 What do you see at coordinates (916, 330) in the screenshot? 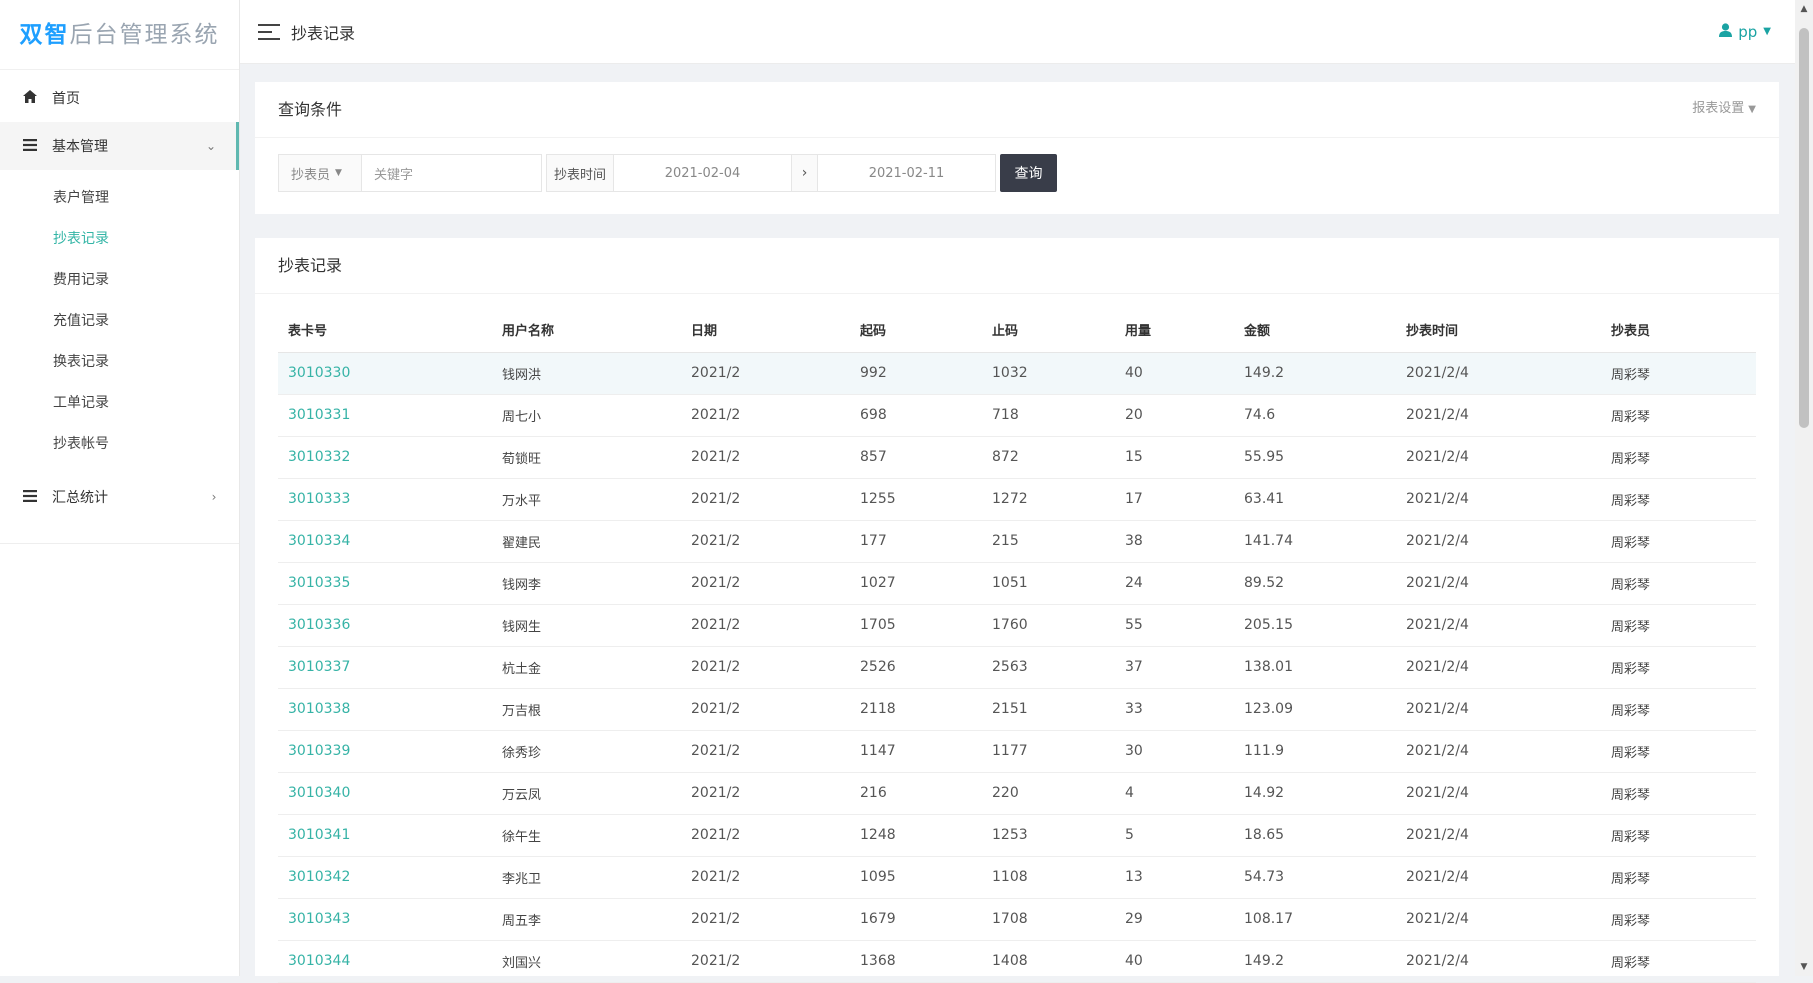
I see `column-header: 起码` at bounding box center [916, 330].